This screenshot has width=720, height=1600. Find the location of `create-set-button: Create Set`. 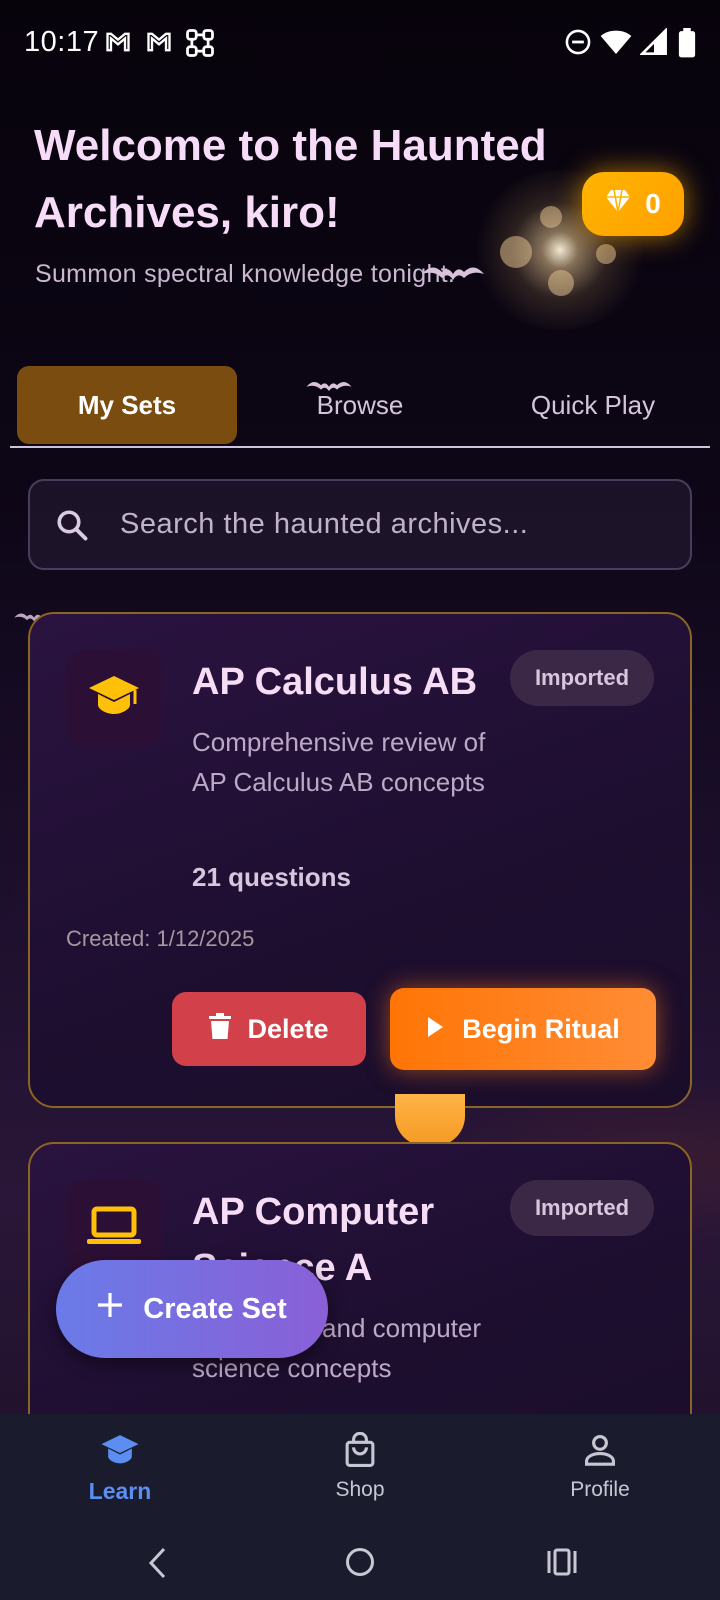

create-set-button: Create Set is located at coordinates (192, 1309).